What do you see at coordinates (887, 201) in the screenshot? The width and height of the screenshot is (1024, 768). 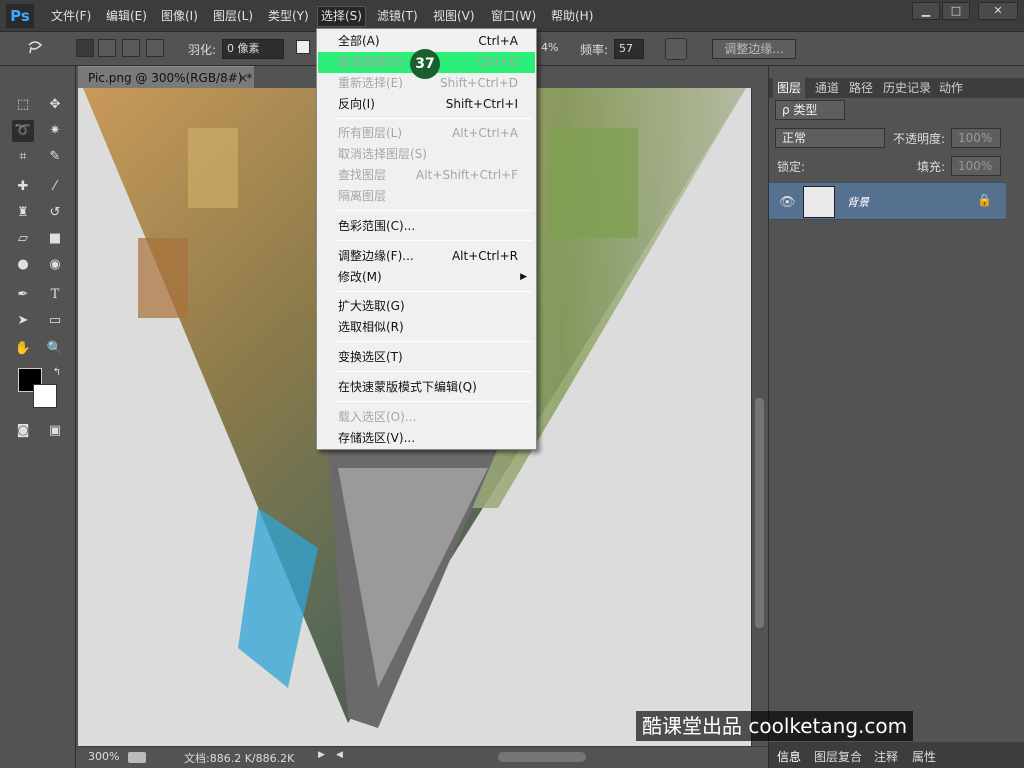 I see `layer-row-background: 👁 背景 🔒` at bounding box center [887, 201].